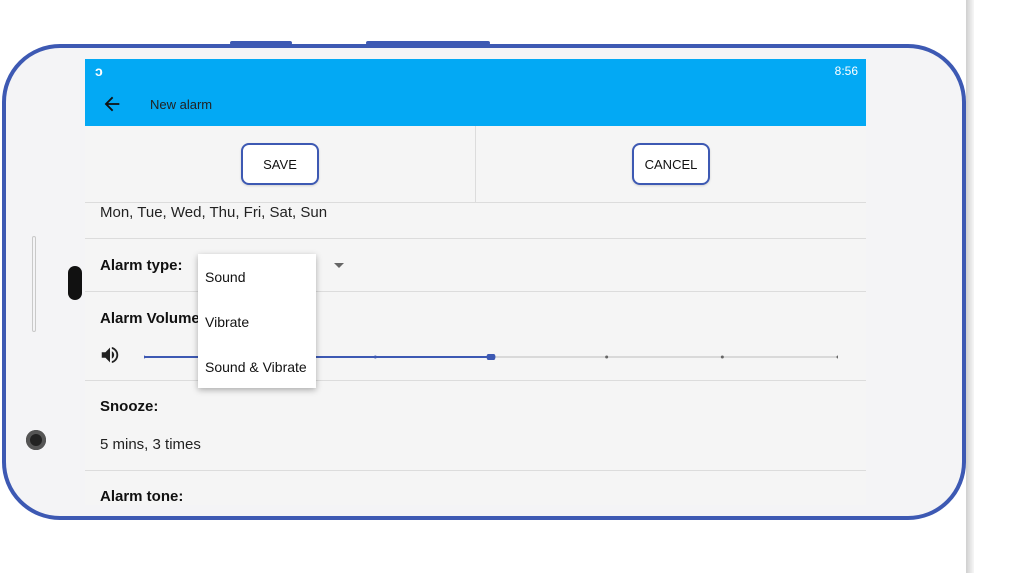 This screenshot has height=573, width=1024. What do you see at coordinates (110, 355) in the screenshot?
I see `volume-icon` at bounding box center [110, 355].